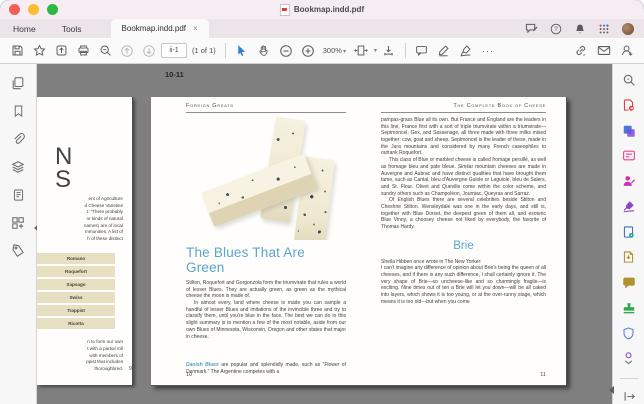 The image size is (644, 404). What do you see at coordinates (604, 50) in the screenshot?
I see `email-icon` at bounding box center [604, 50].